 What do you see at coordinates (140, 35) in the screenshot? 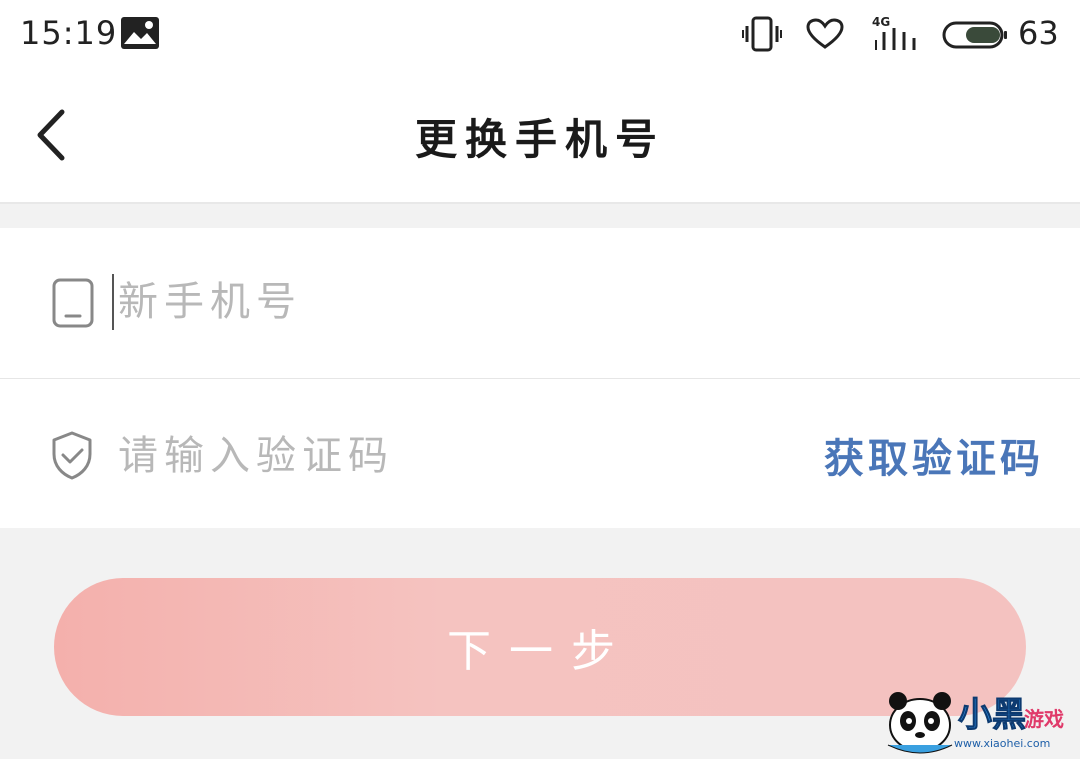
I see `gallery-notification-icon` at bounding box center [140, 35].